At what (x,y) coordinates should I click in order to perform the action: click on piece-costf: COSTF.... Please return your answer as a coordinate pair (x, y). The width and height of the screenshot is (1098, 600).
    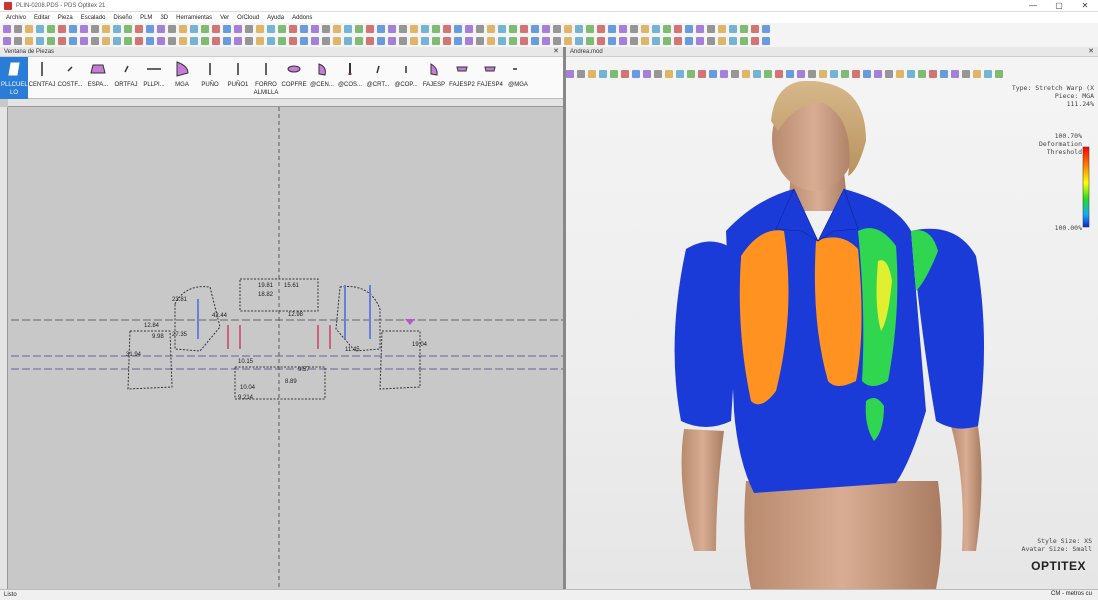
    Looking at the image, I should click on (70, 78).